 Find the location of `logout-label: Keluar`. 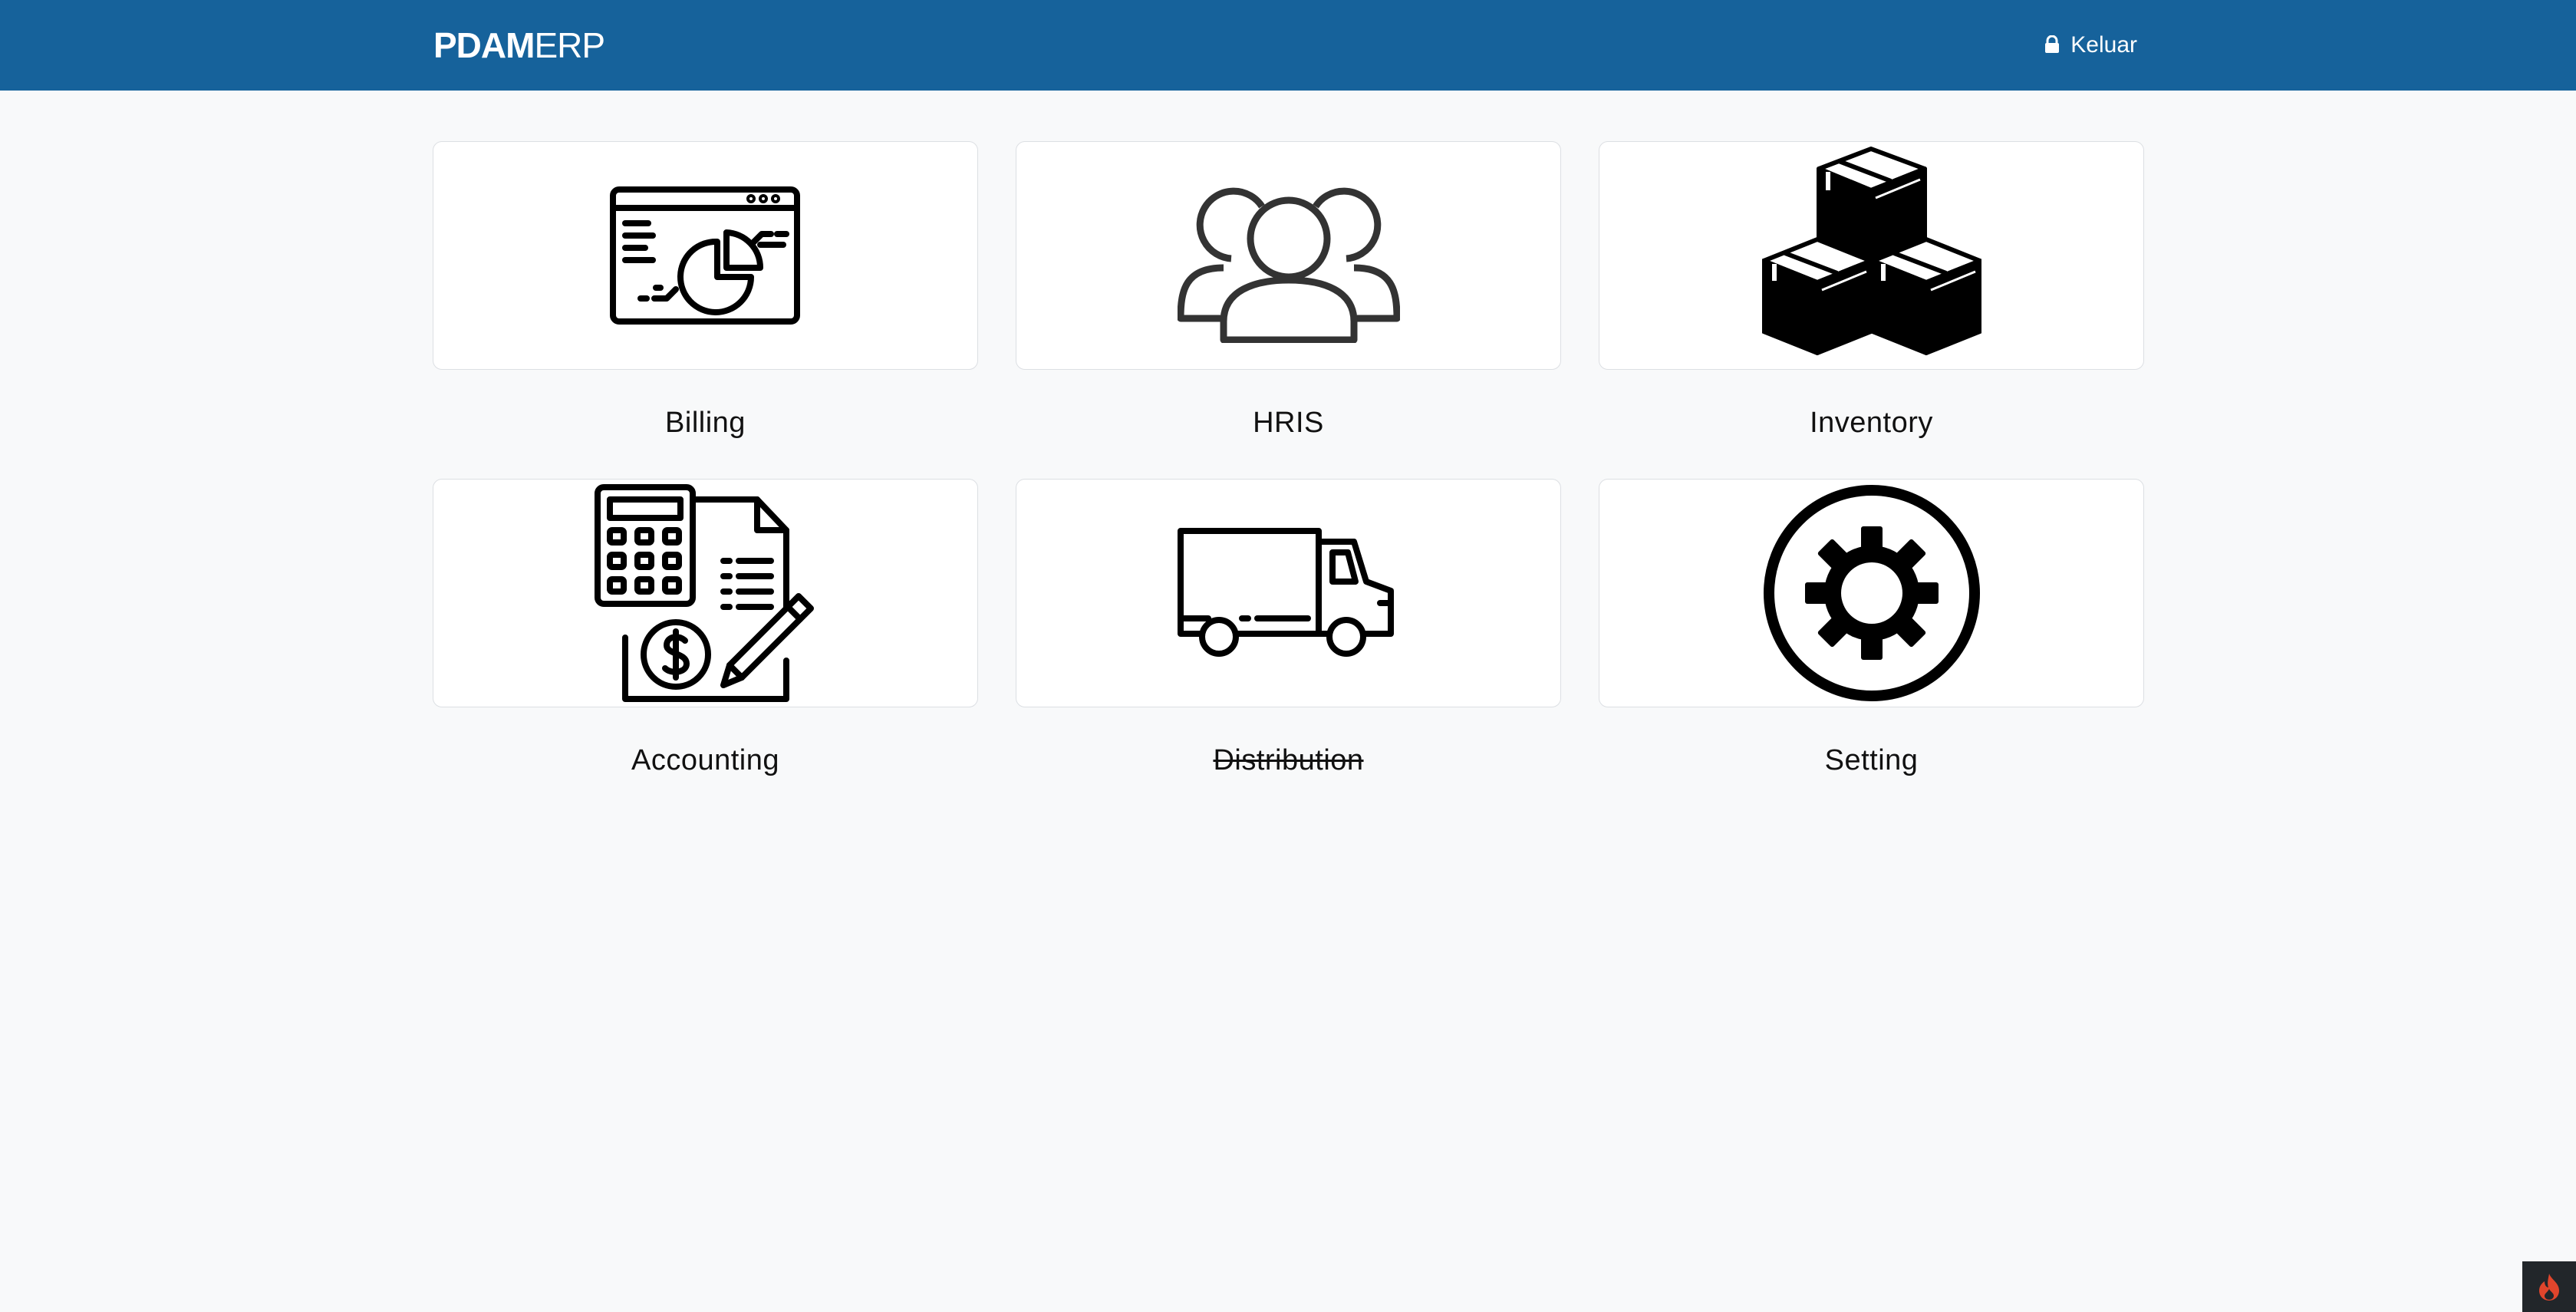

logout-label: Keluar is located at coordinates (2103, 45).